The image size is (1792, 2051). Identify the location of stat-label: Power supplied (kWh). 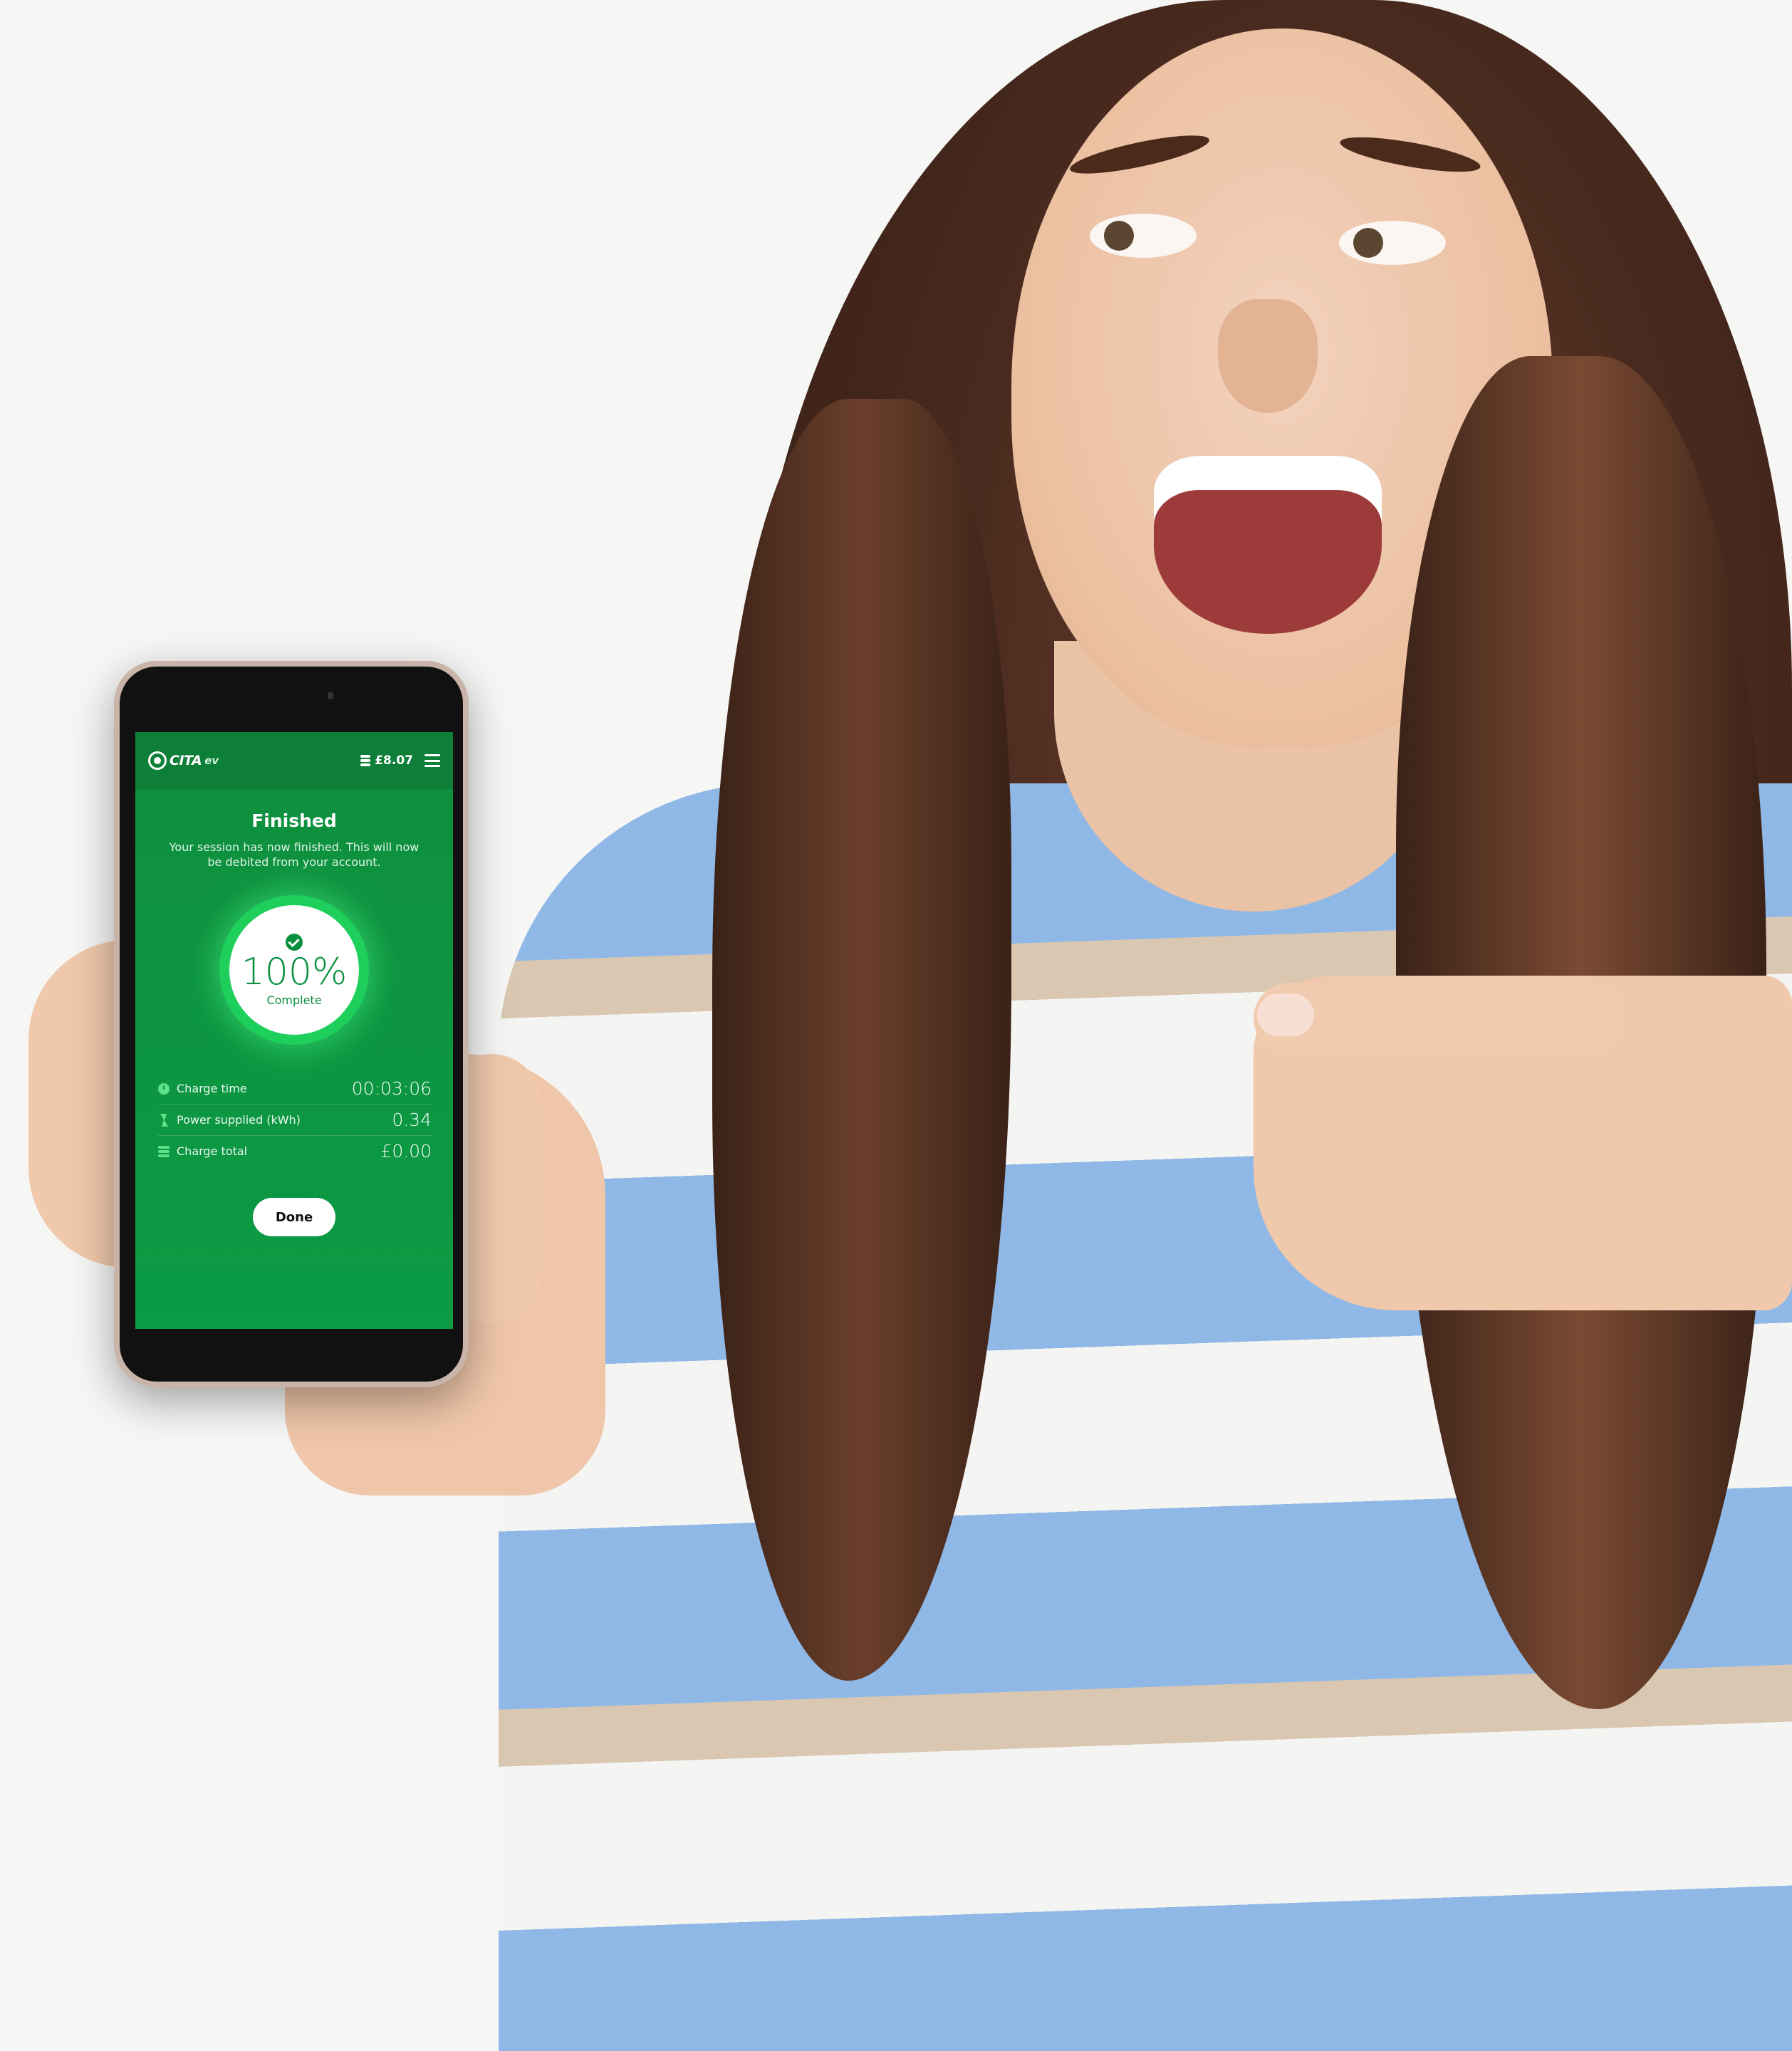
(239, 1120).